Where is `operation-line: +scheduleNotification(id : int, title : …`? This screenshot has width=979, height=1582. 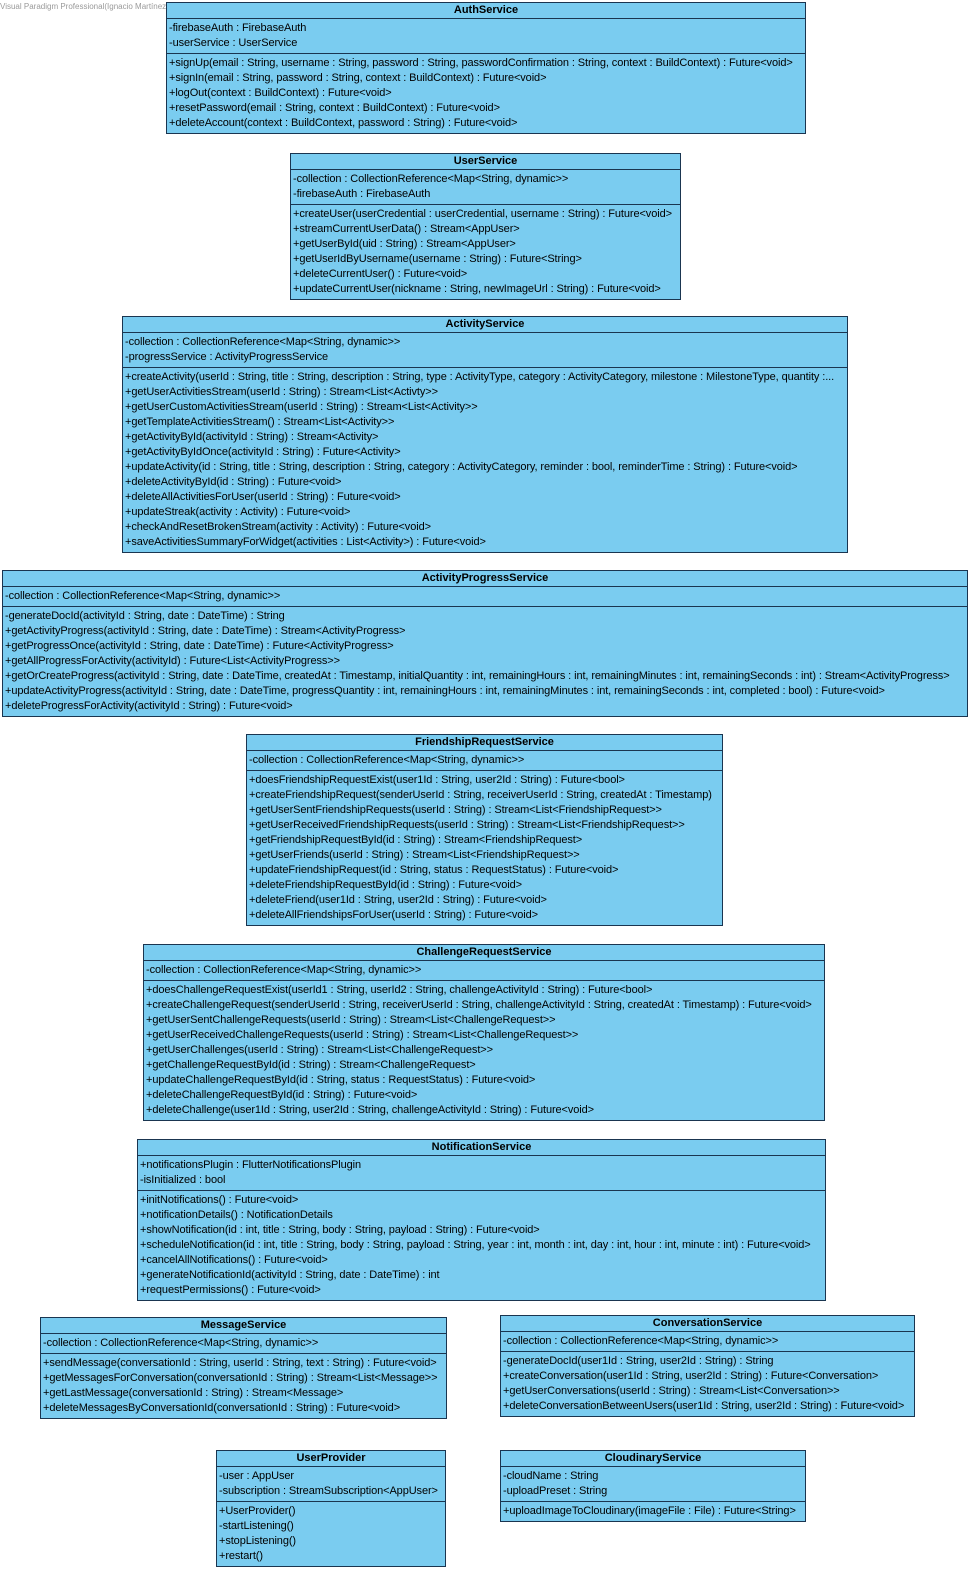 operation-line: +scheduleNotification(id : int, title : … is located at coordinates (475, 1245).